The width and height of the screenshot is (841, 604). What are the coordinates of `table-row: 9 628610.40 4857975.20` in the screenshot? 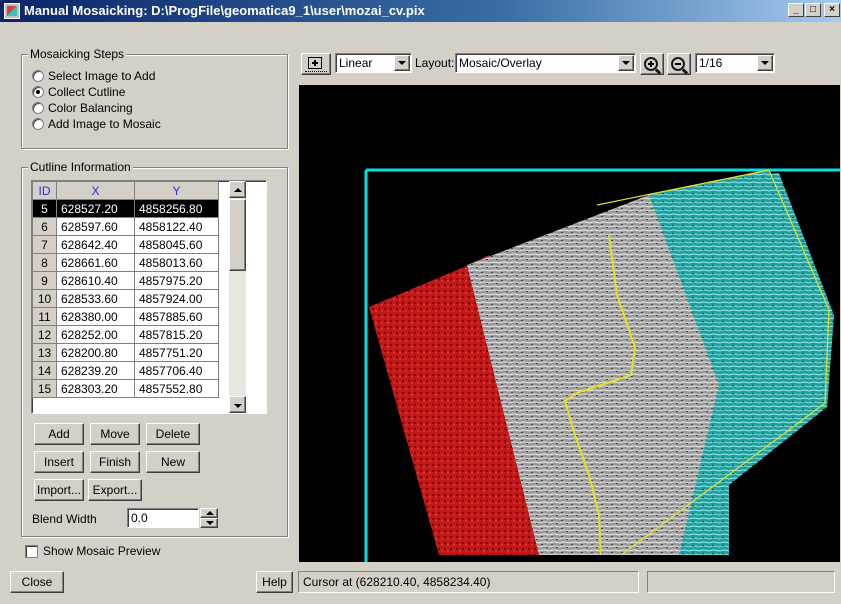 It's located at (125, 280).